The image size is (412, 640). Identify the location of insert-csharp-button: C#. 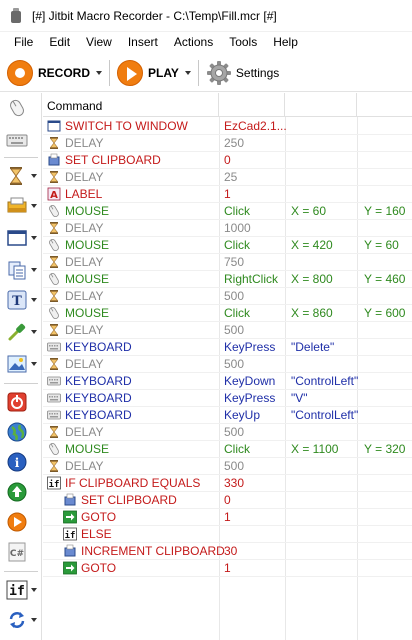
(21, 552).